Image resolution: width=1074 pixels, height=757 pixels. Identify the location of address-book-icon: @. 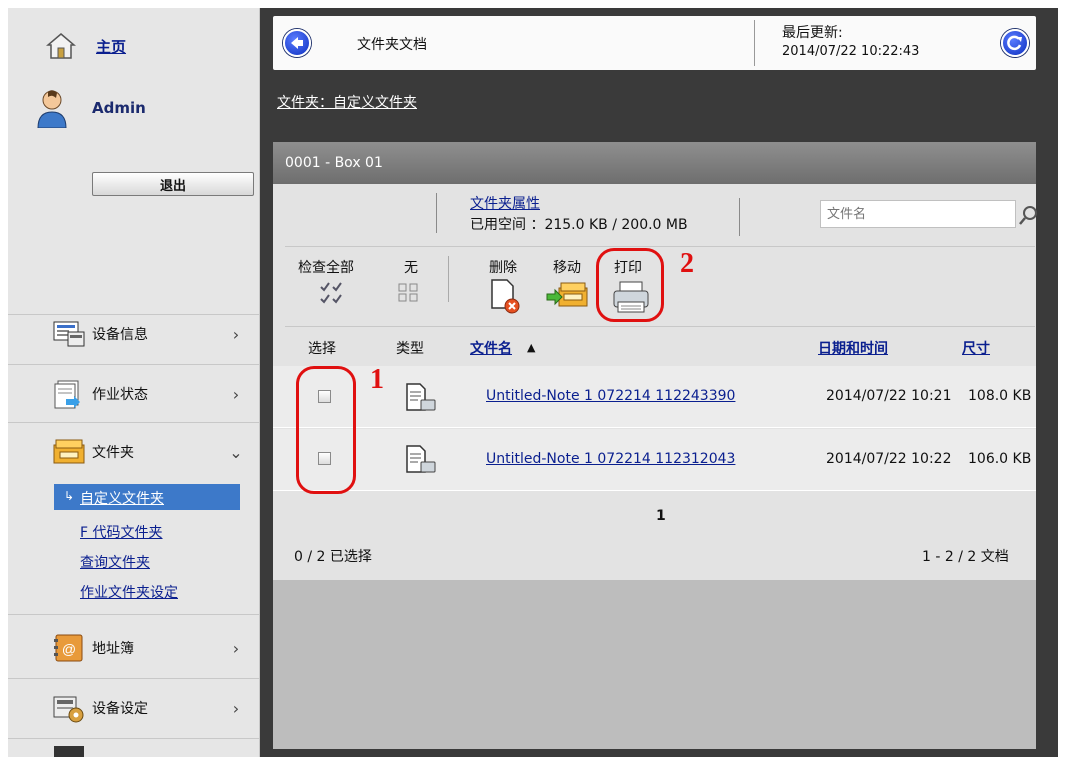
(69, 648).